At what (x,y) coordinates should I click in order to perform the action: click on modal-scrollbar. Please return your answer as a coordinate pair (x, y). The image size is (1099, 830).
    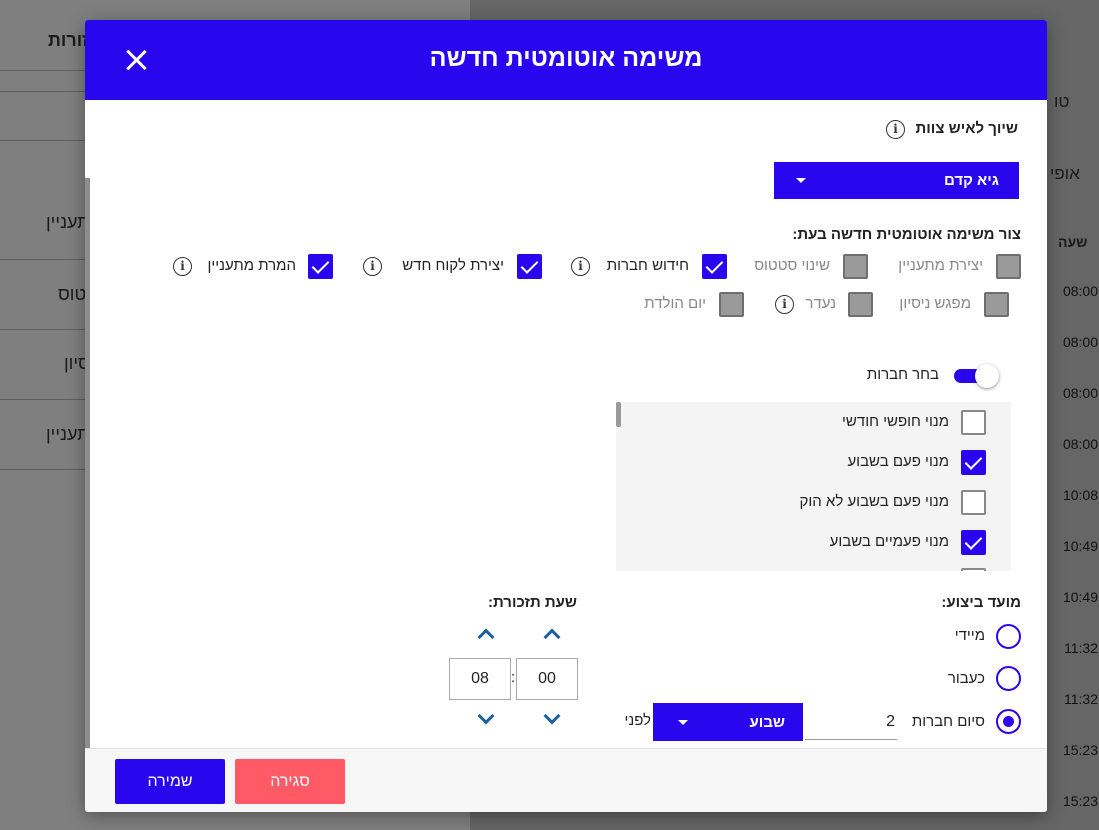
    Looking at the image, I should click on (87, 463).